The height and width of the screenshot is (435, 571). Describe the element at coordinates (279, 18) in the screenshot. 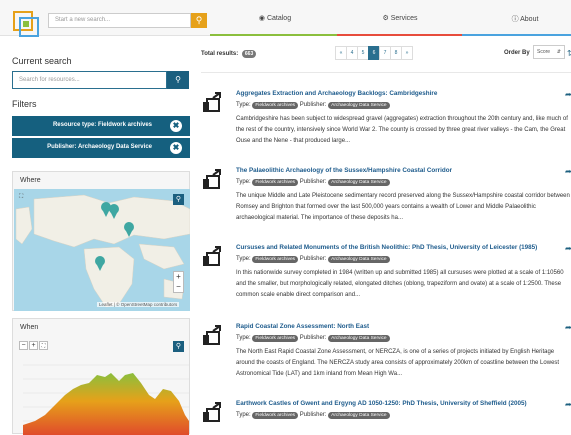

I see `tab-label: Catalog` at that location.